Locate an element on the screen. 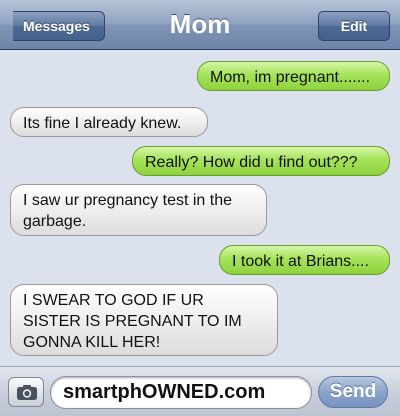  compose-bar: smartphOWNED.com Send is located at coordinates (200, 391).